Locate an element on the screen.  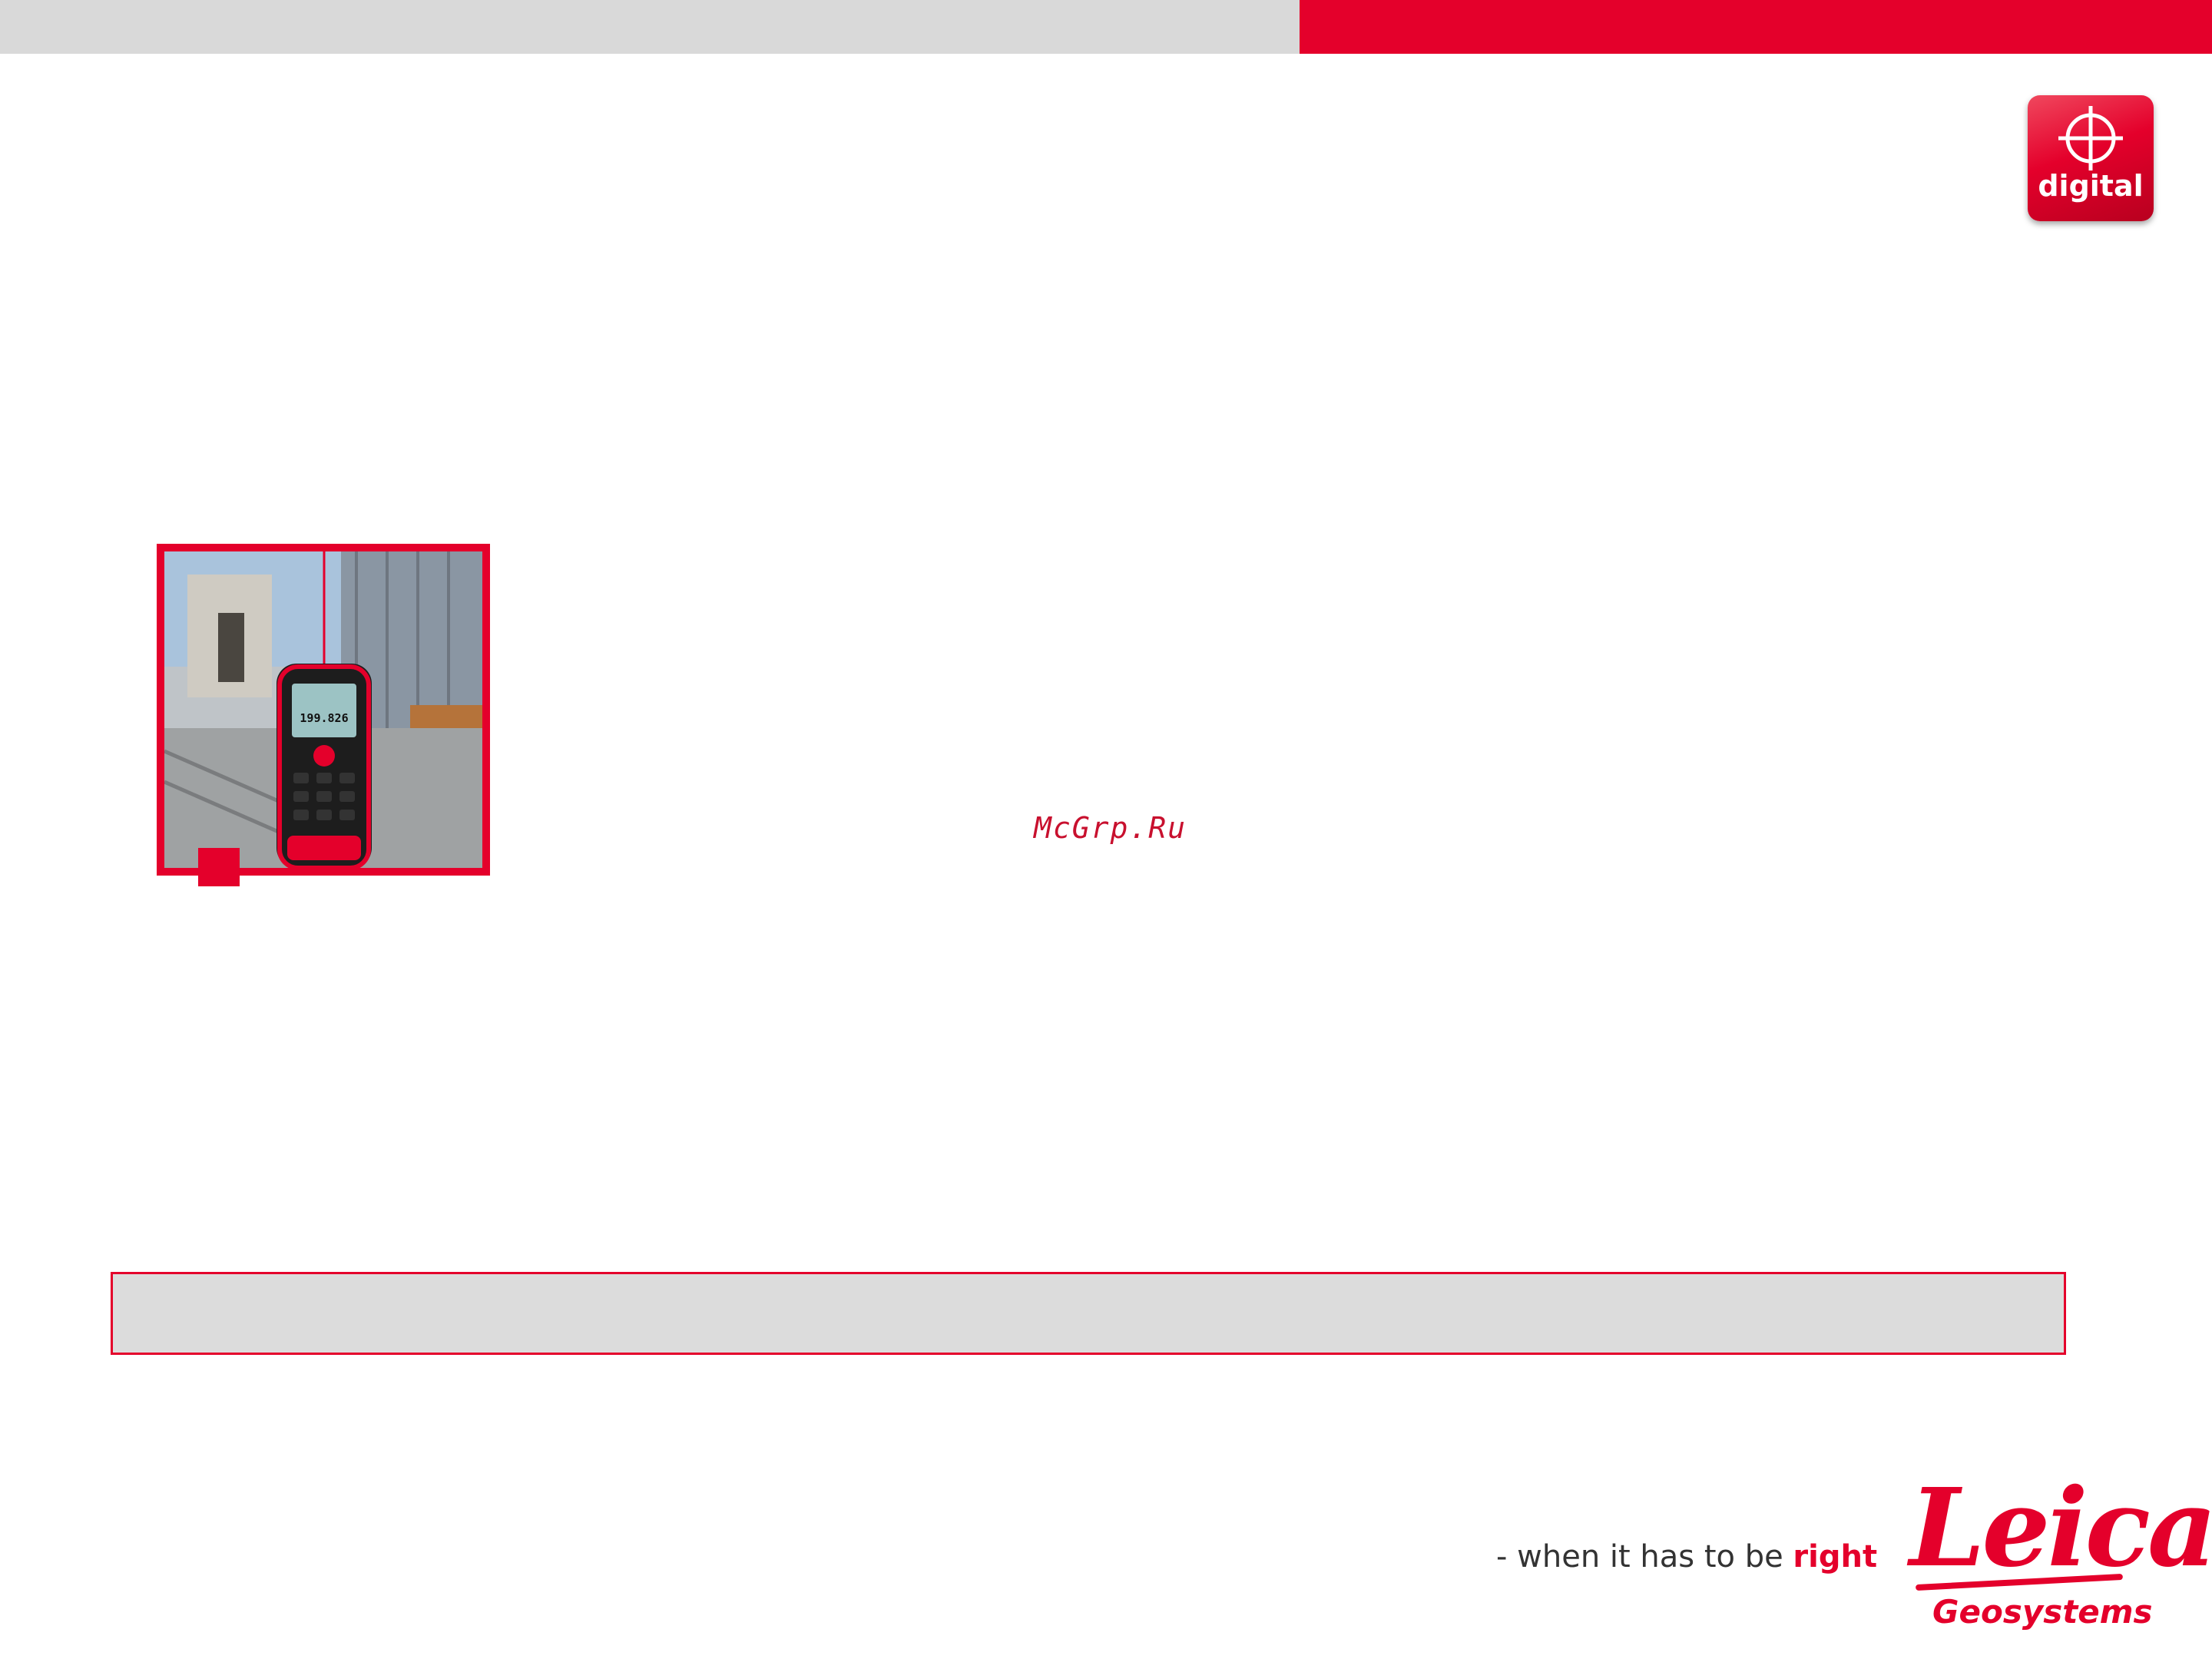
device-photo: 199.826 is located at coordinates (323, 710).